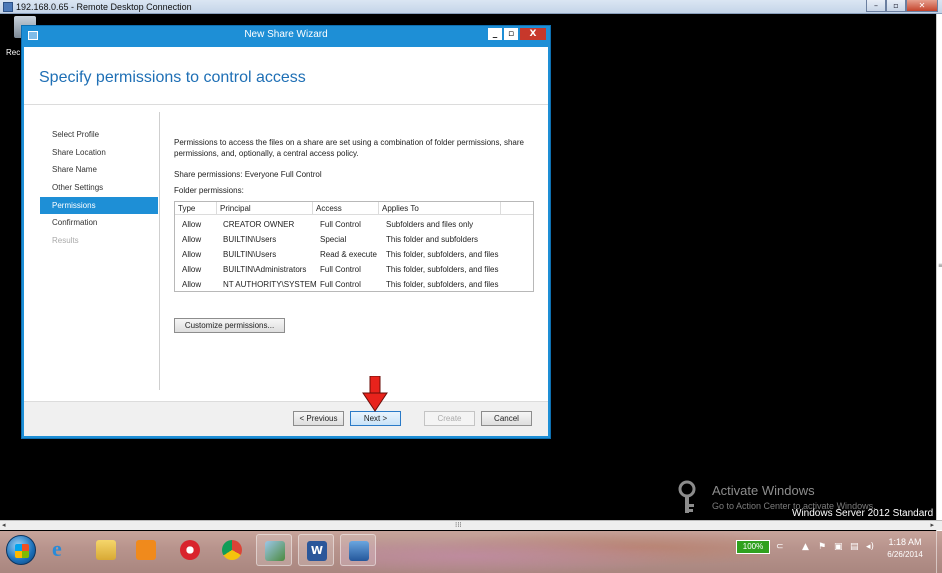 This screenshot has width=942, height=573. Describe the element at coordinates (905, 542) in the screenshot. I see `clock-time: 1:18 AM` at that location.